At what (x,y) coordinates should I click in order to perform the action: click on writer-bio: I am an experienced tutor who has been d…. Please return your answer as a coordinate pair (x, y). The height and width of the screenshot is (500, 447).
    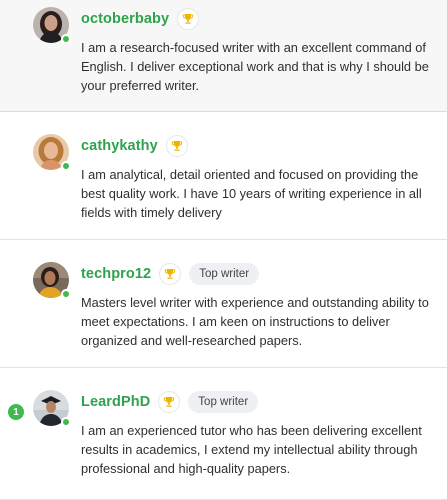
    Looking at the image, I should click on (251, 449).